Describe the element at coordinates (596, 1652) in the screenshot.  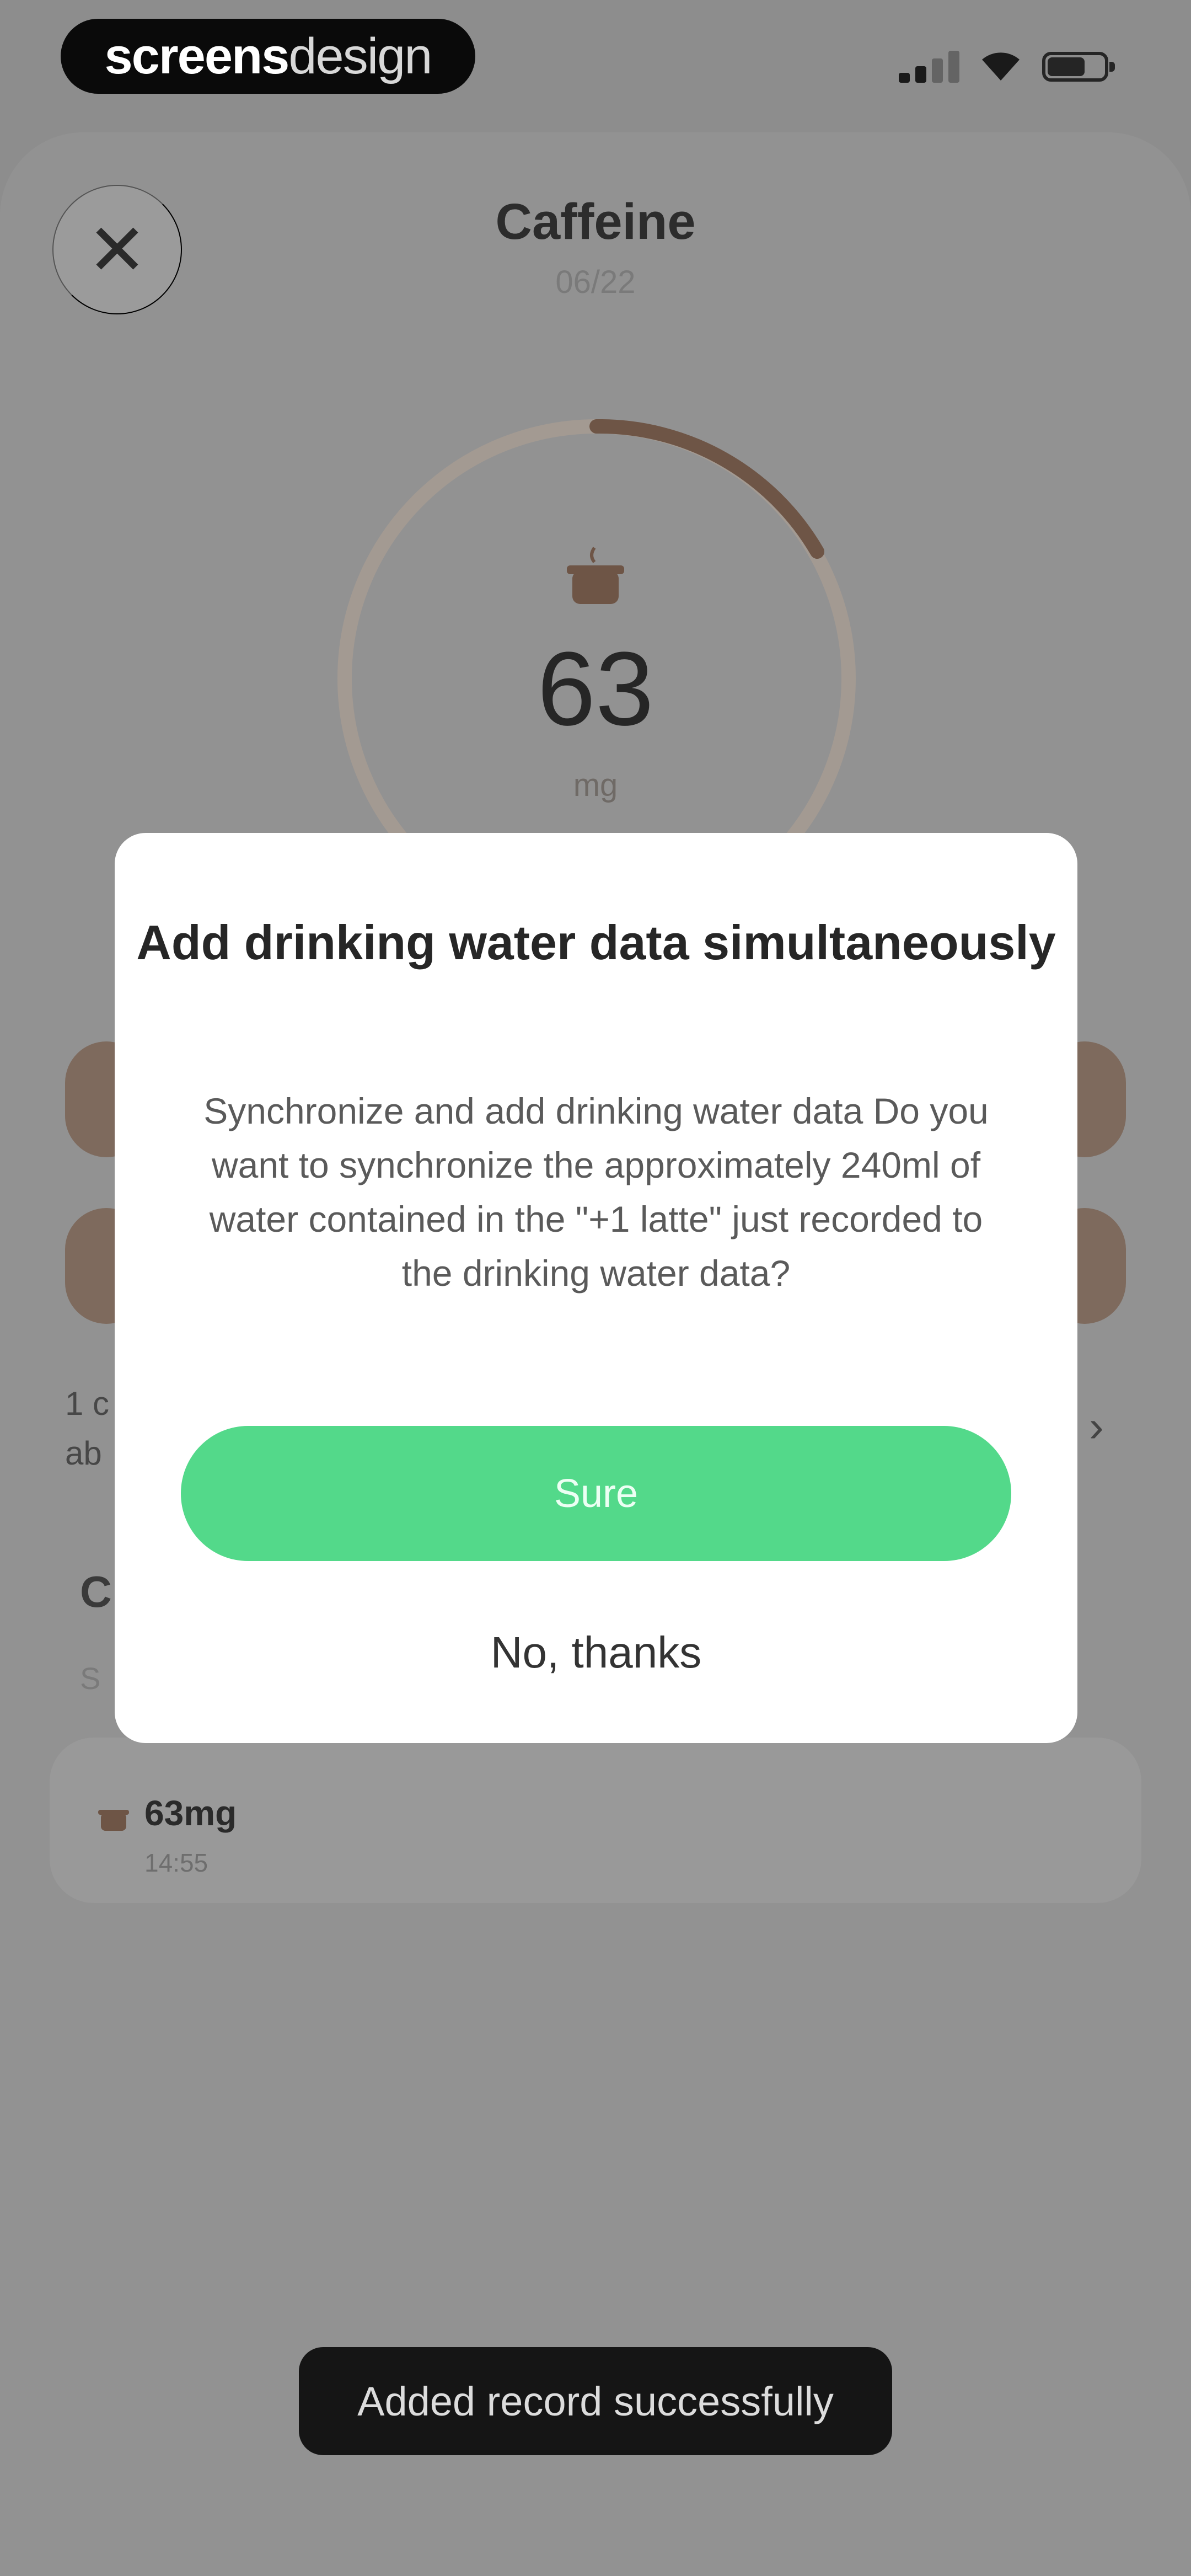
I see `no-thanks-button: No, thanks` at that location.